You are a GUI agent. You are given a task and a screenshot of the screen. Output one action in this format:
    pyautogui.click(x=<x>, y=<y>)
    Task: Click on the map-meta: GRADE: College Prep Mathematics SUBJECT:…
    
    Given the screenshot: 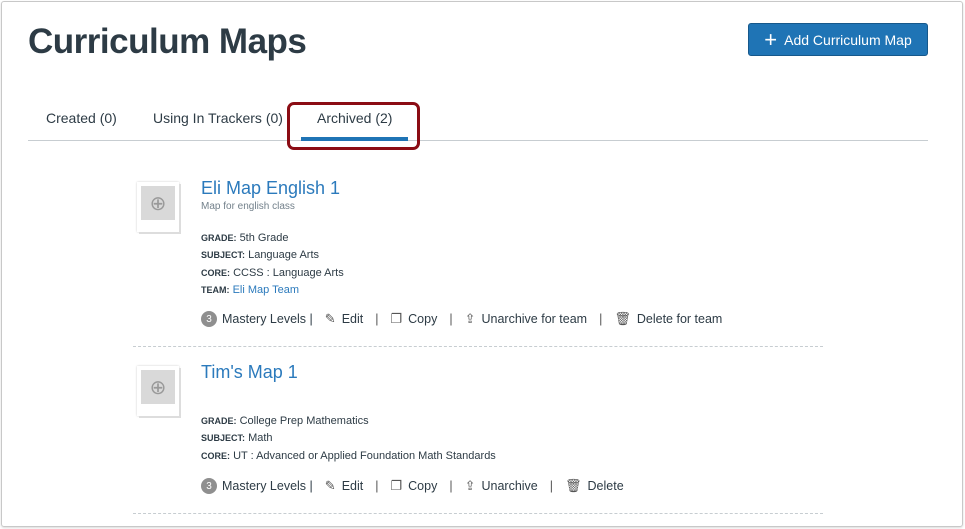 What is the action you would take?
    pyautogui.click(x=348, y=439)
    